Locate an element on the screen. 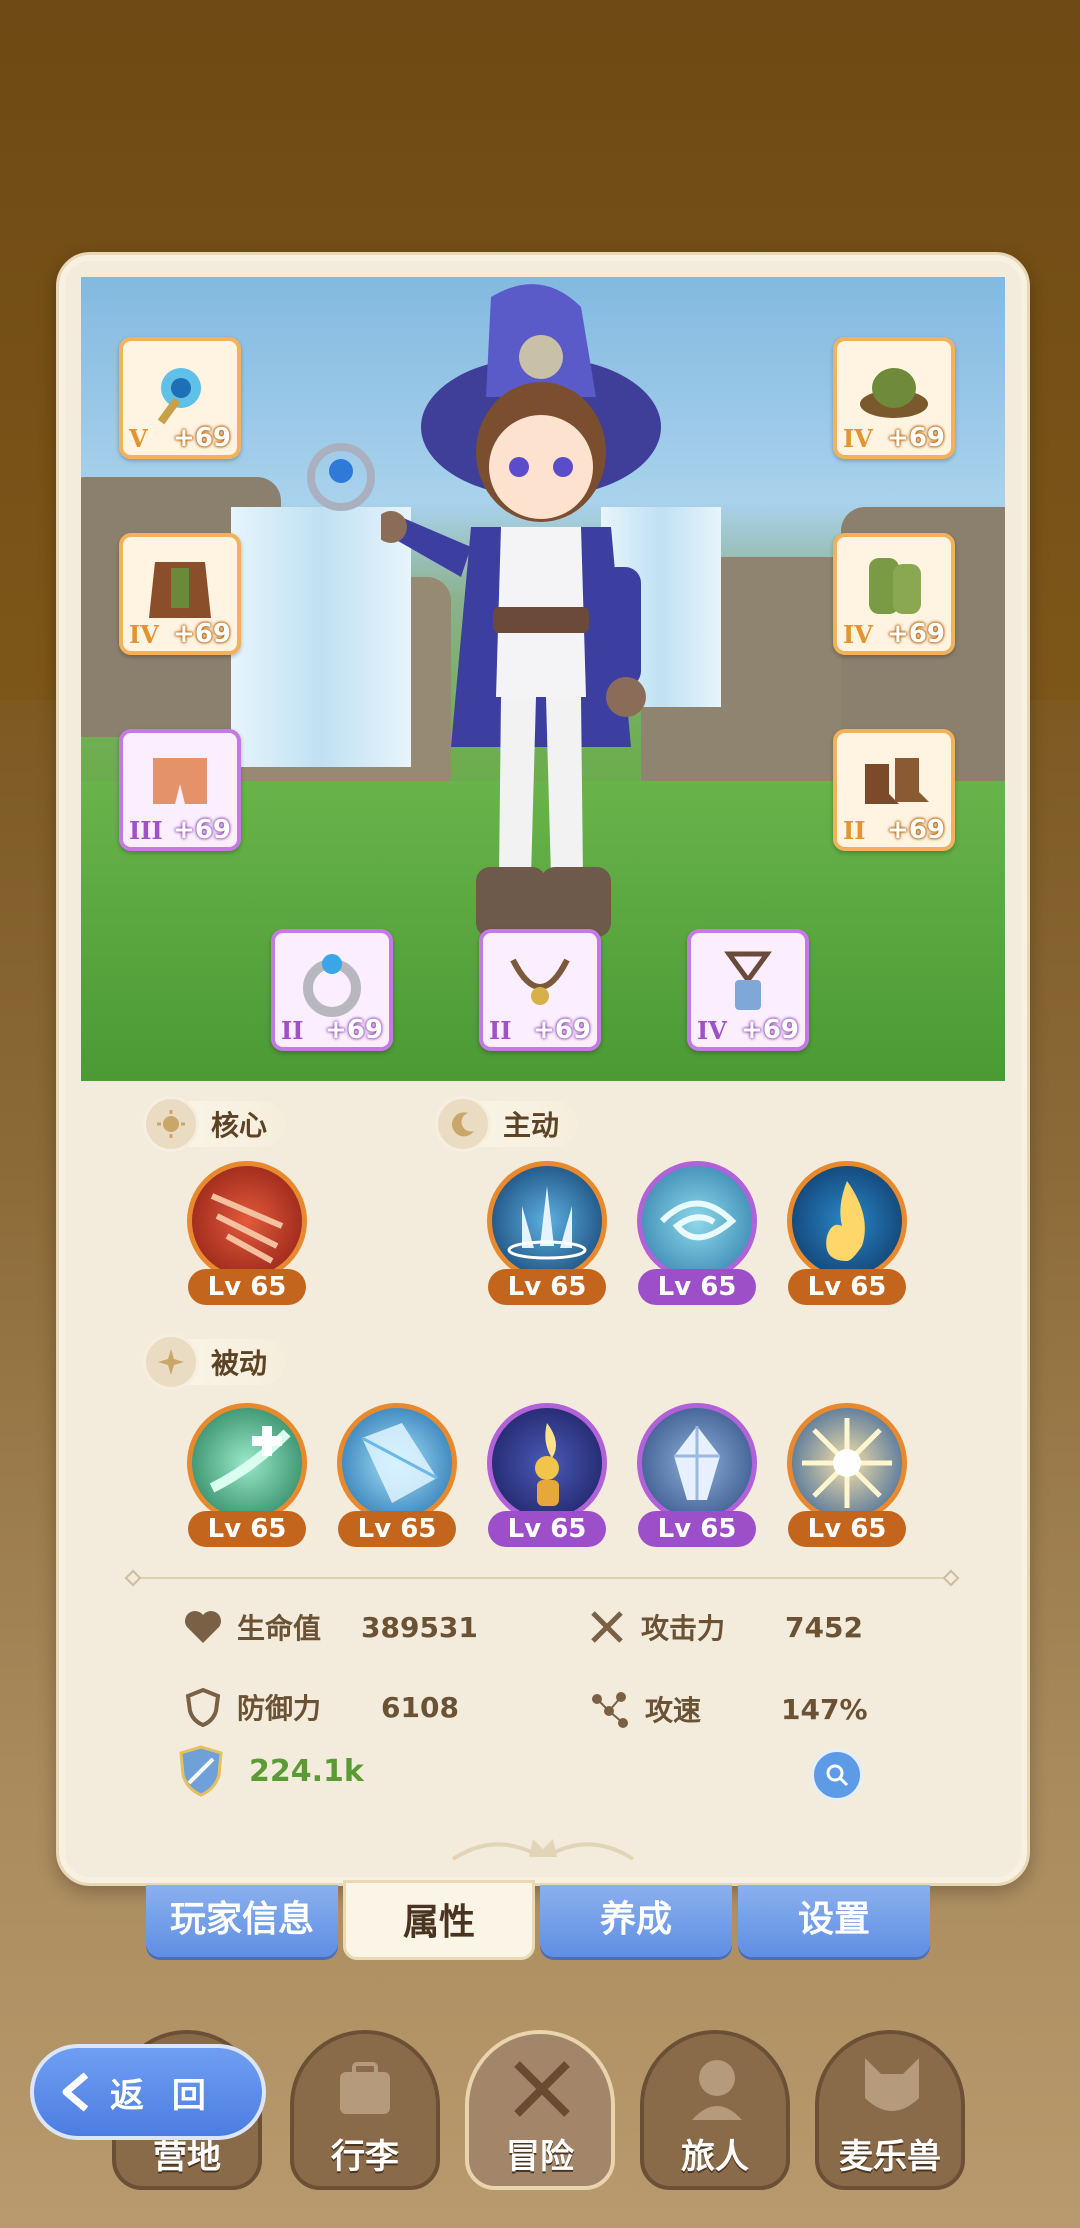 Image resolution: width=1080 pixels, height=2228 pixels. stat-defense: 防御力 6108 is located at coordinates (321, 1707).